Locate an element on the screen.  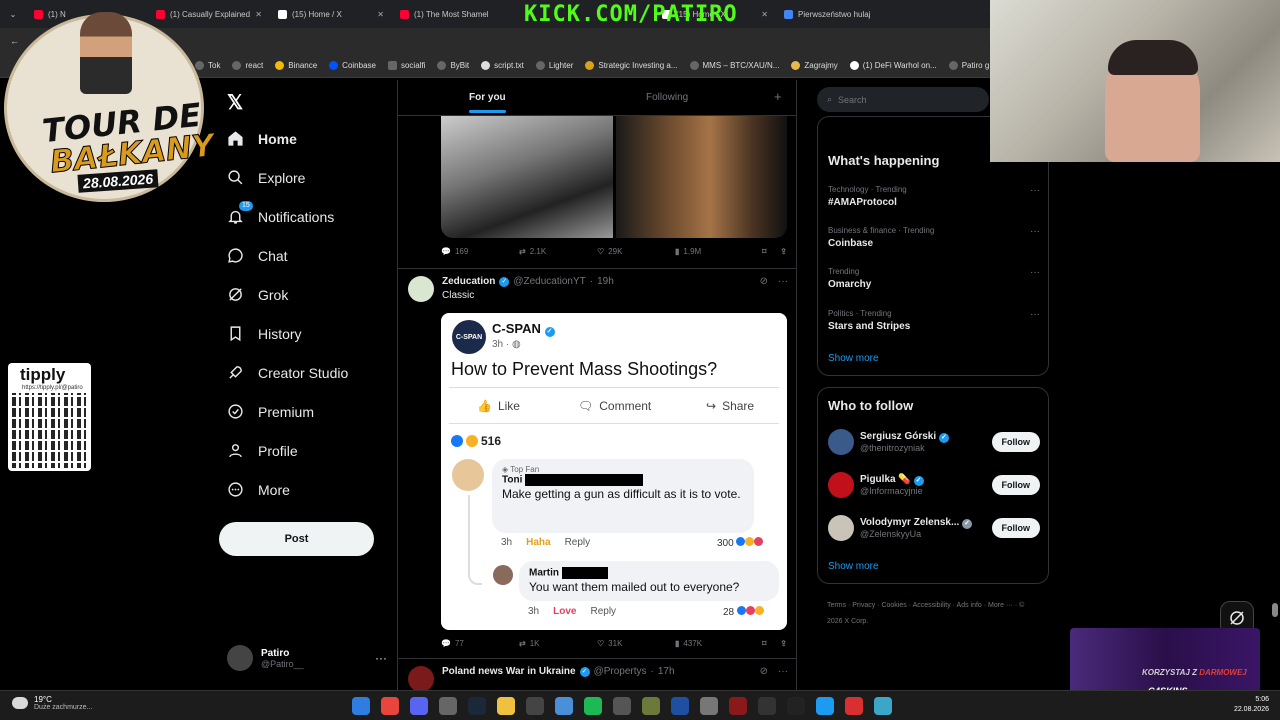
nav-explore: Explore is located at coordinates (266, 177).